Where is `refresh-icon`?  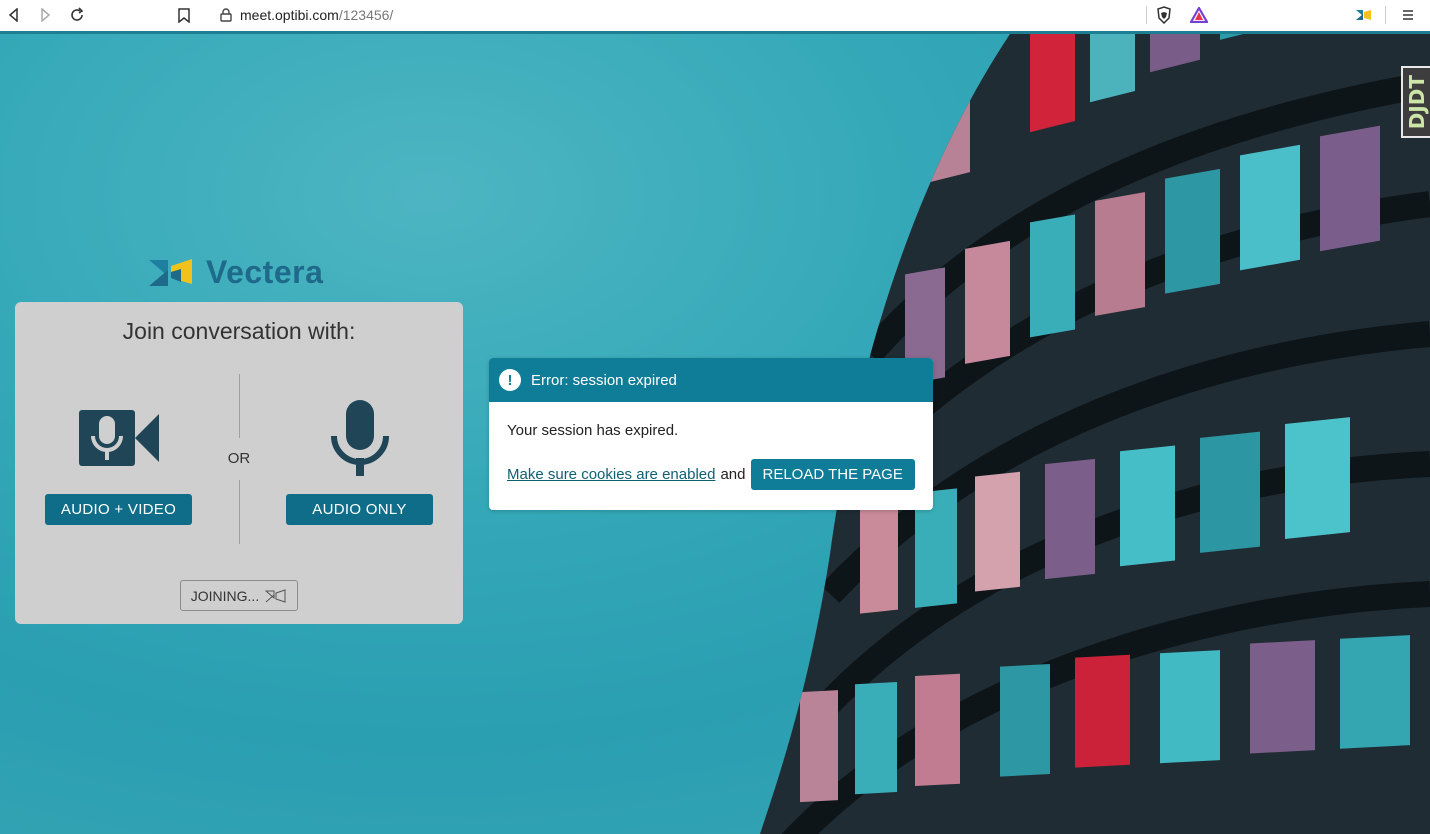
refresh-icon is located at coordinates (77, 14).